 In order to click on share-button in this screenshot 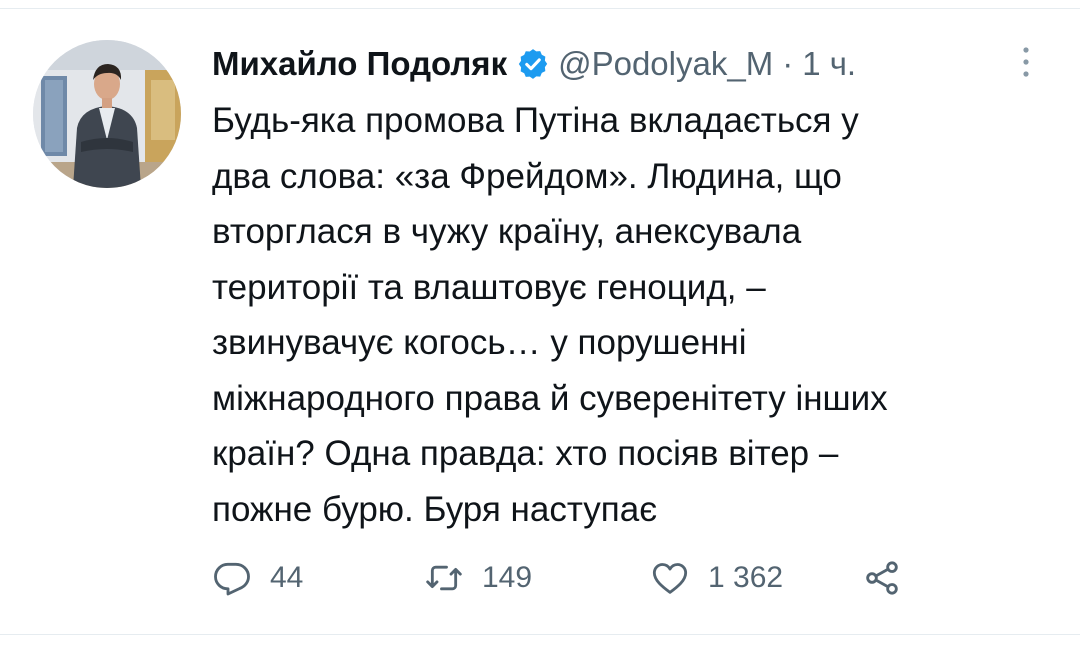, I will do `click(882, 578)`.